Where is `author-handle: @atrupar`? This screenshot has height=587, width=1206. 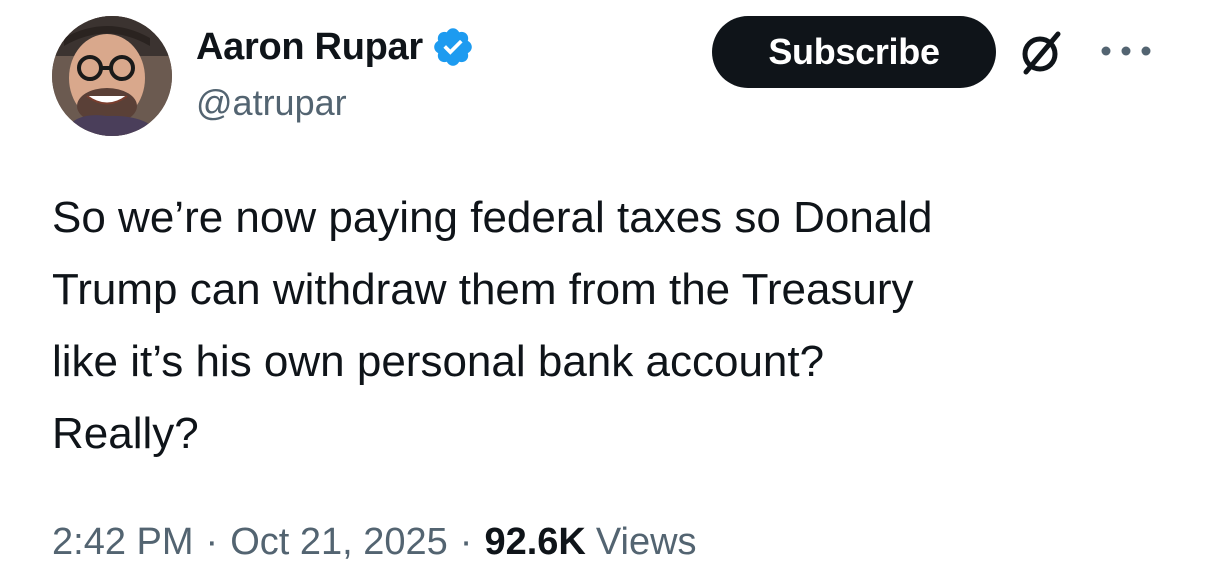 author-handle: @atrupar is located at coordinates (271, 103).